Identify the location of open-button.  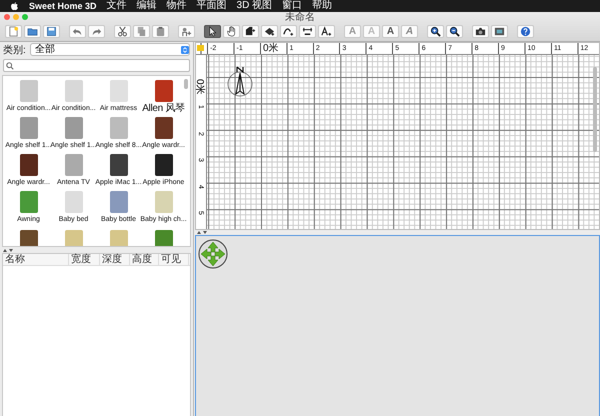
(32, 31).